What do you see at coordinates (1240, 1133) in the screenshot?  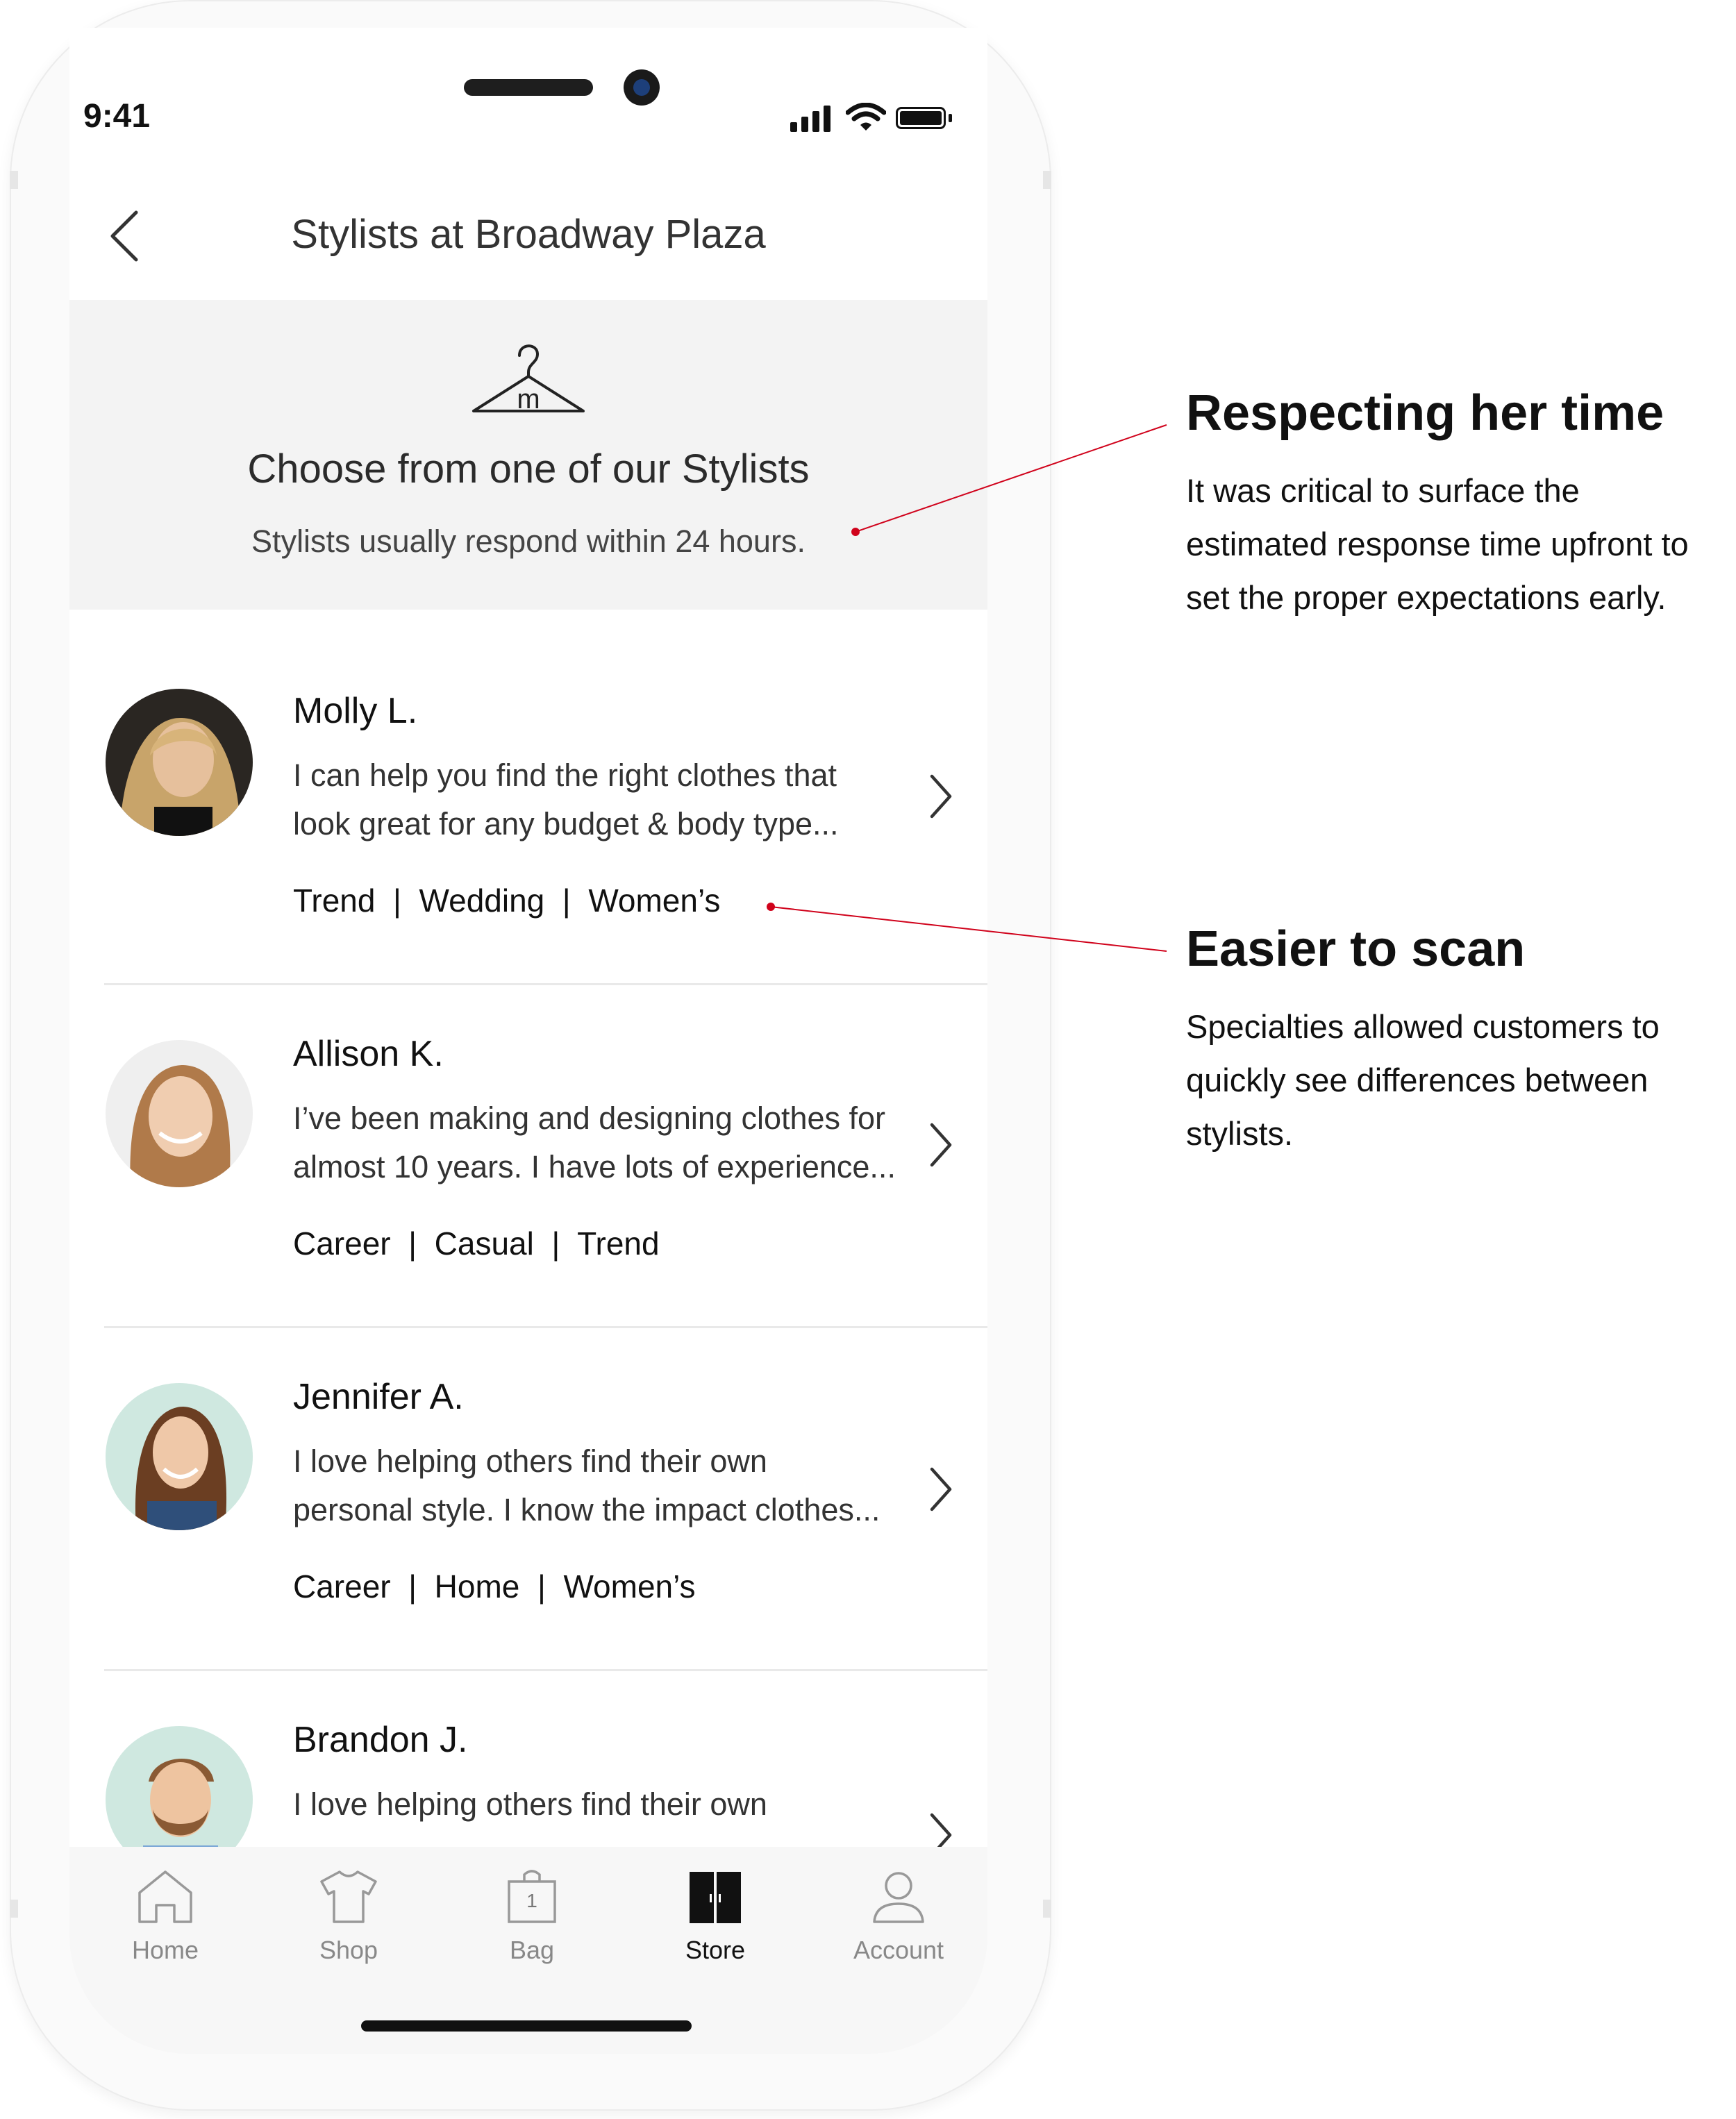 I see `annotation-line: stylists.` at bounding box center [1240, 1133].